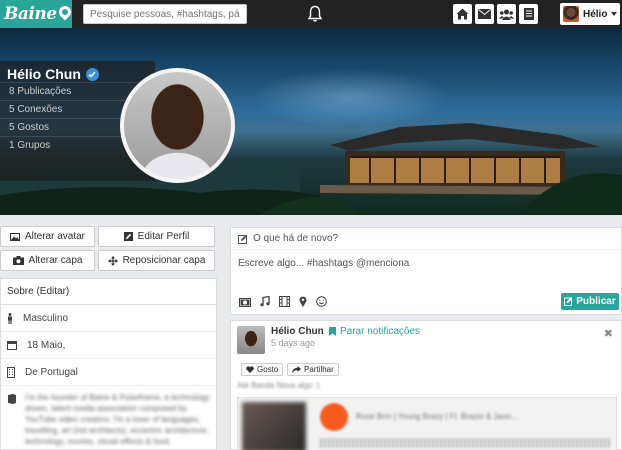 This screenshot has width=622, height=450. Describe the element at coordinates (426, 239) in the screenshot. I see `composer-header: O que há de novo?` at that location.